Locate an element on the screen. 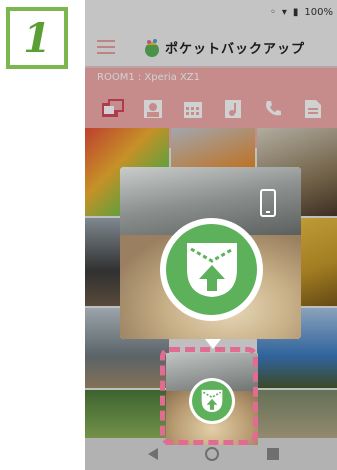 The height and width of the screenshot is (470, 337). highlight-dashed-border is located at coordinates (209, 396).